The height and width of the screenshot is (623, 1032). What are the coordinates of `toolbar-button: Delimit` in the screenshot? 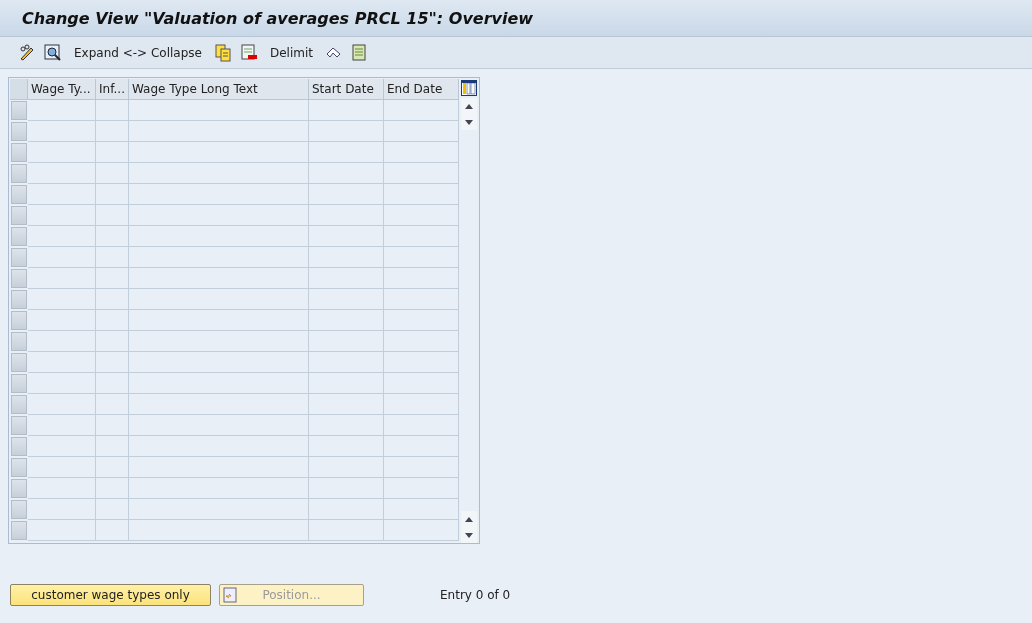 It's located at (291, 52).